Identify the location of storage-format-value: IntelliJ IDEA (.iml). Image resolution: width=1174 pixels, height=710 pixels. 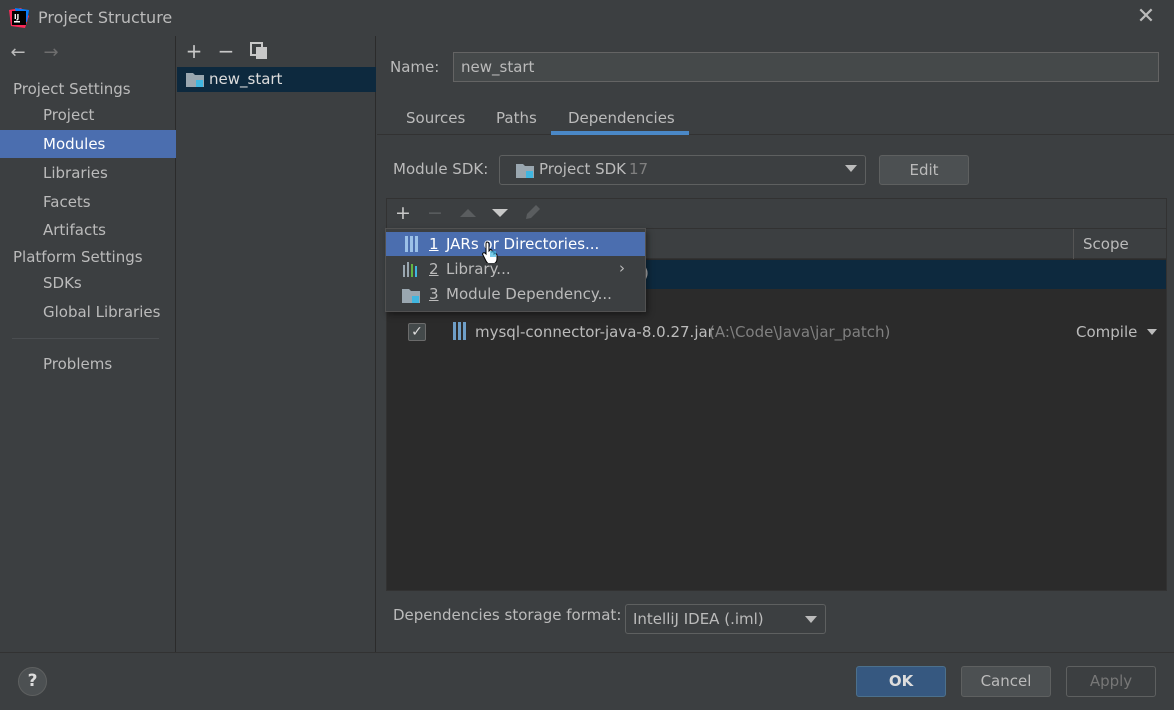
(698, 619).